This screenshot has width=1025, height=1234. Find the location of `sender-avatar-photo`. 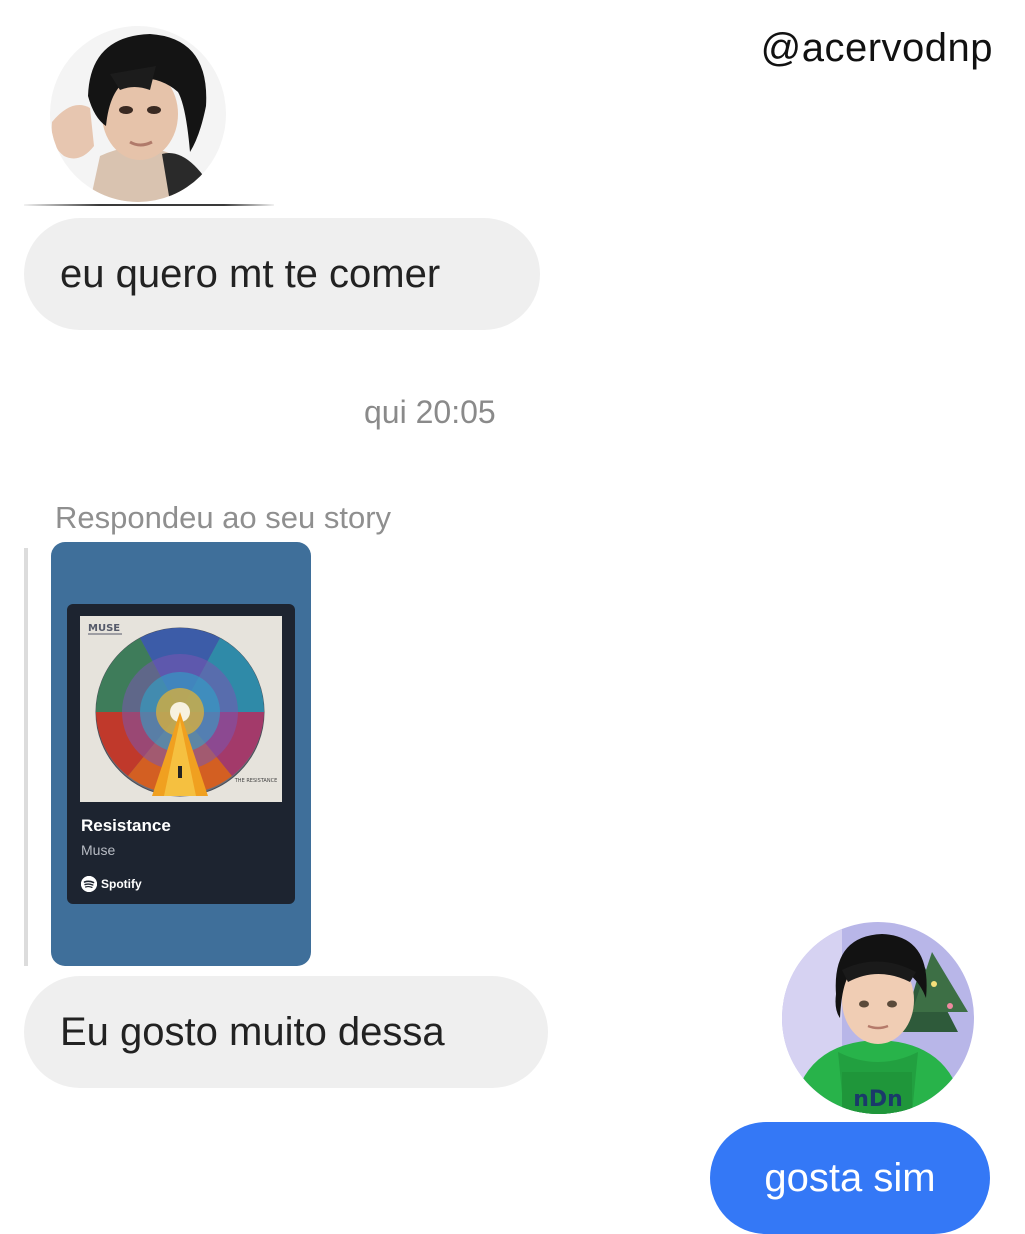

sender-avatar-photo is located at coordinates (138, 114).